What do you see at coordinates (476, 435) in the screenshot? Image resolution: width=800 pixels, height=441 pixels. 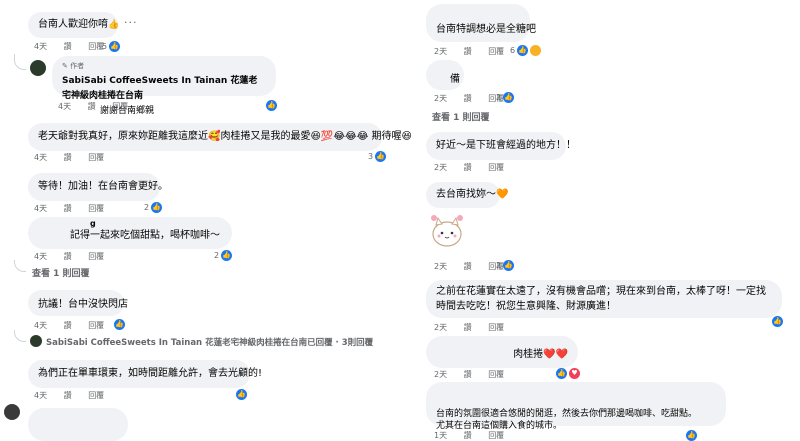 I see `comment-actions: 1天 讚 回覆` at bounding box center [476, 435].